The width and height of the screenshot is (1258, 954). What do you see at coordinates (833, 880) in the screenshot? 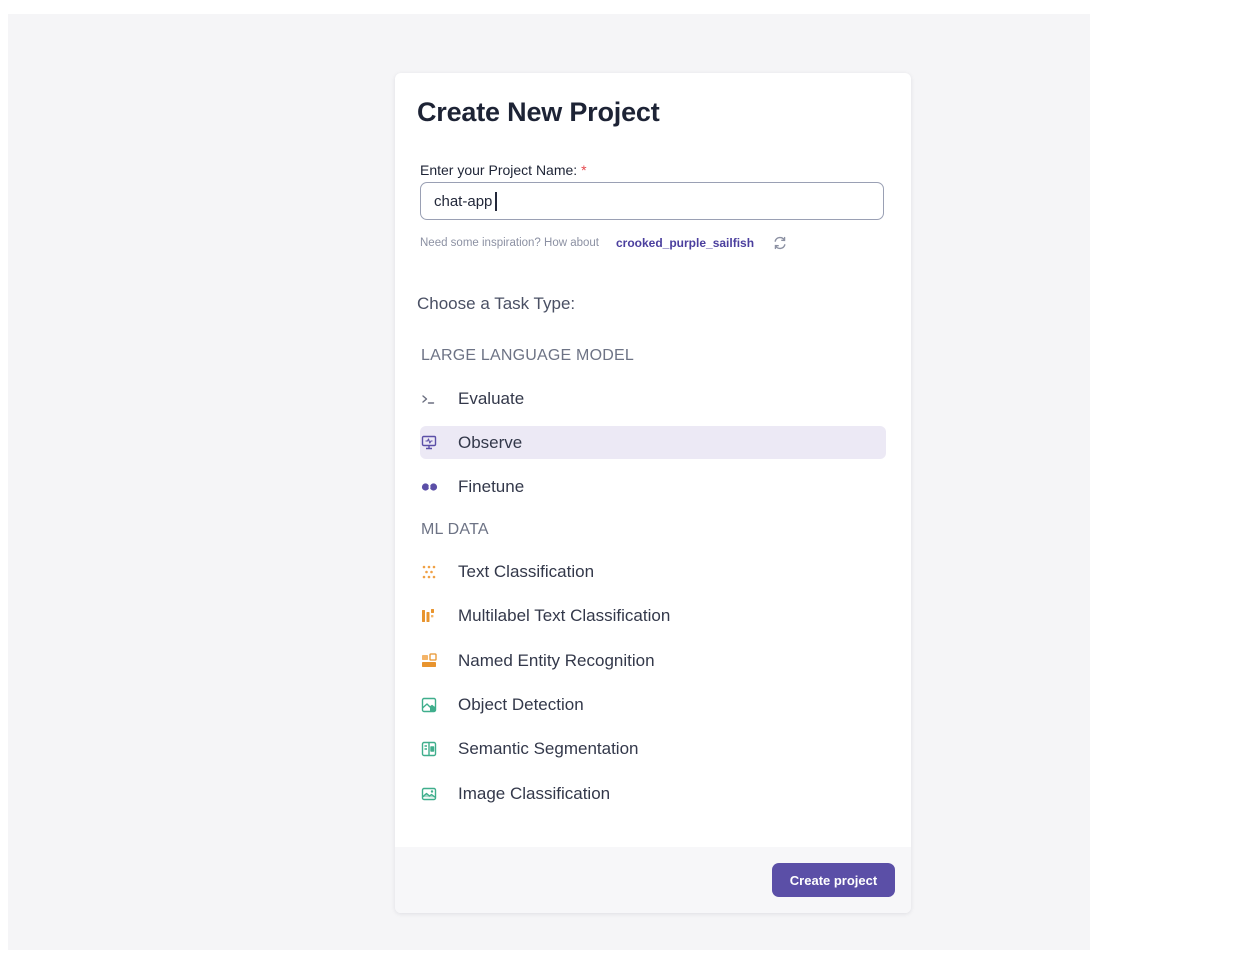
I see `create-project-button: Create project` at bounding box center [833, 880].